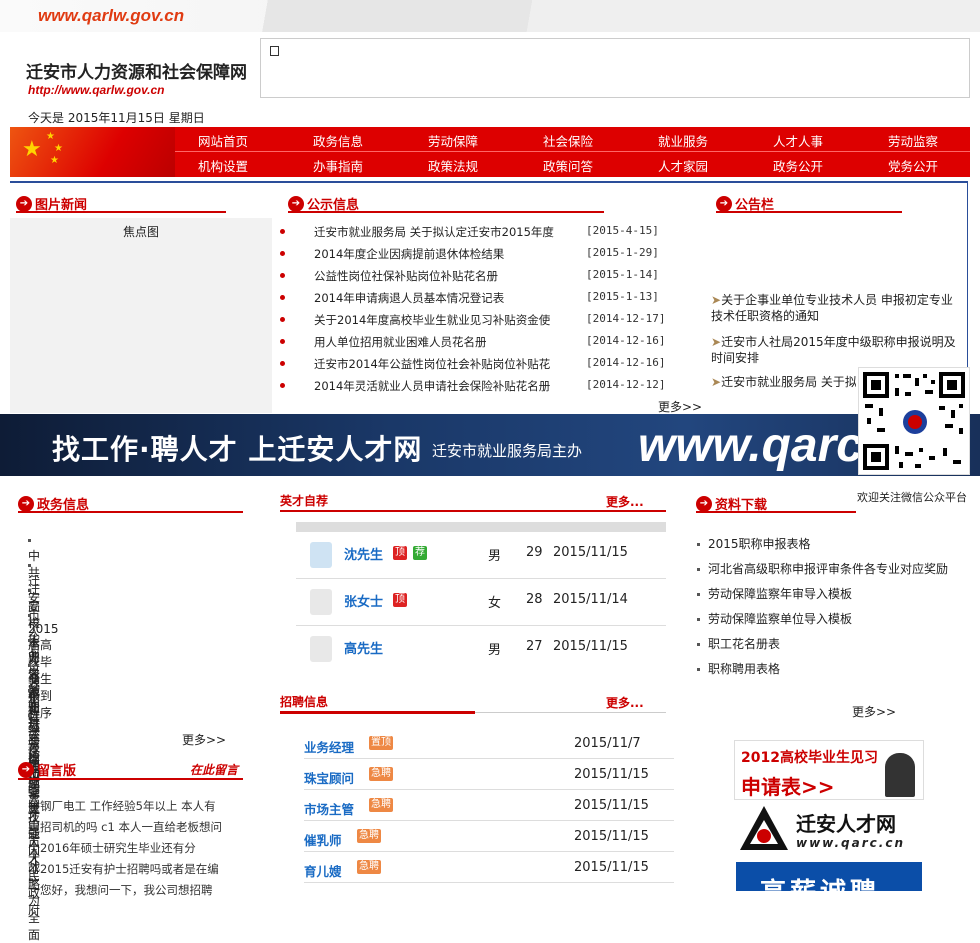  I want to click on list-item: 深入实施人才强国战略 为全面, so click(34, 825).